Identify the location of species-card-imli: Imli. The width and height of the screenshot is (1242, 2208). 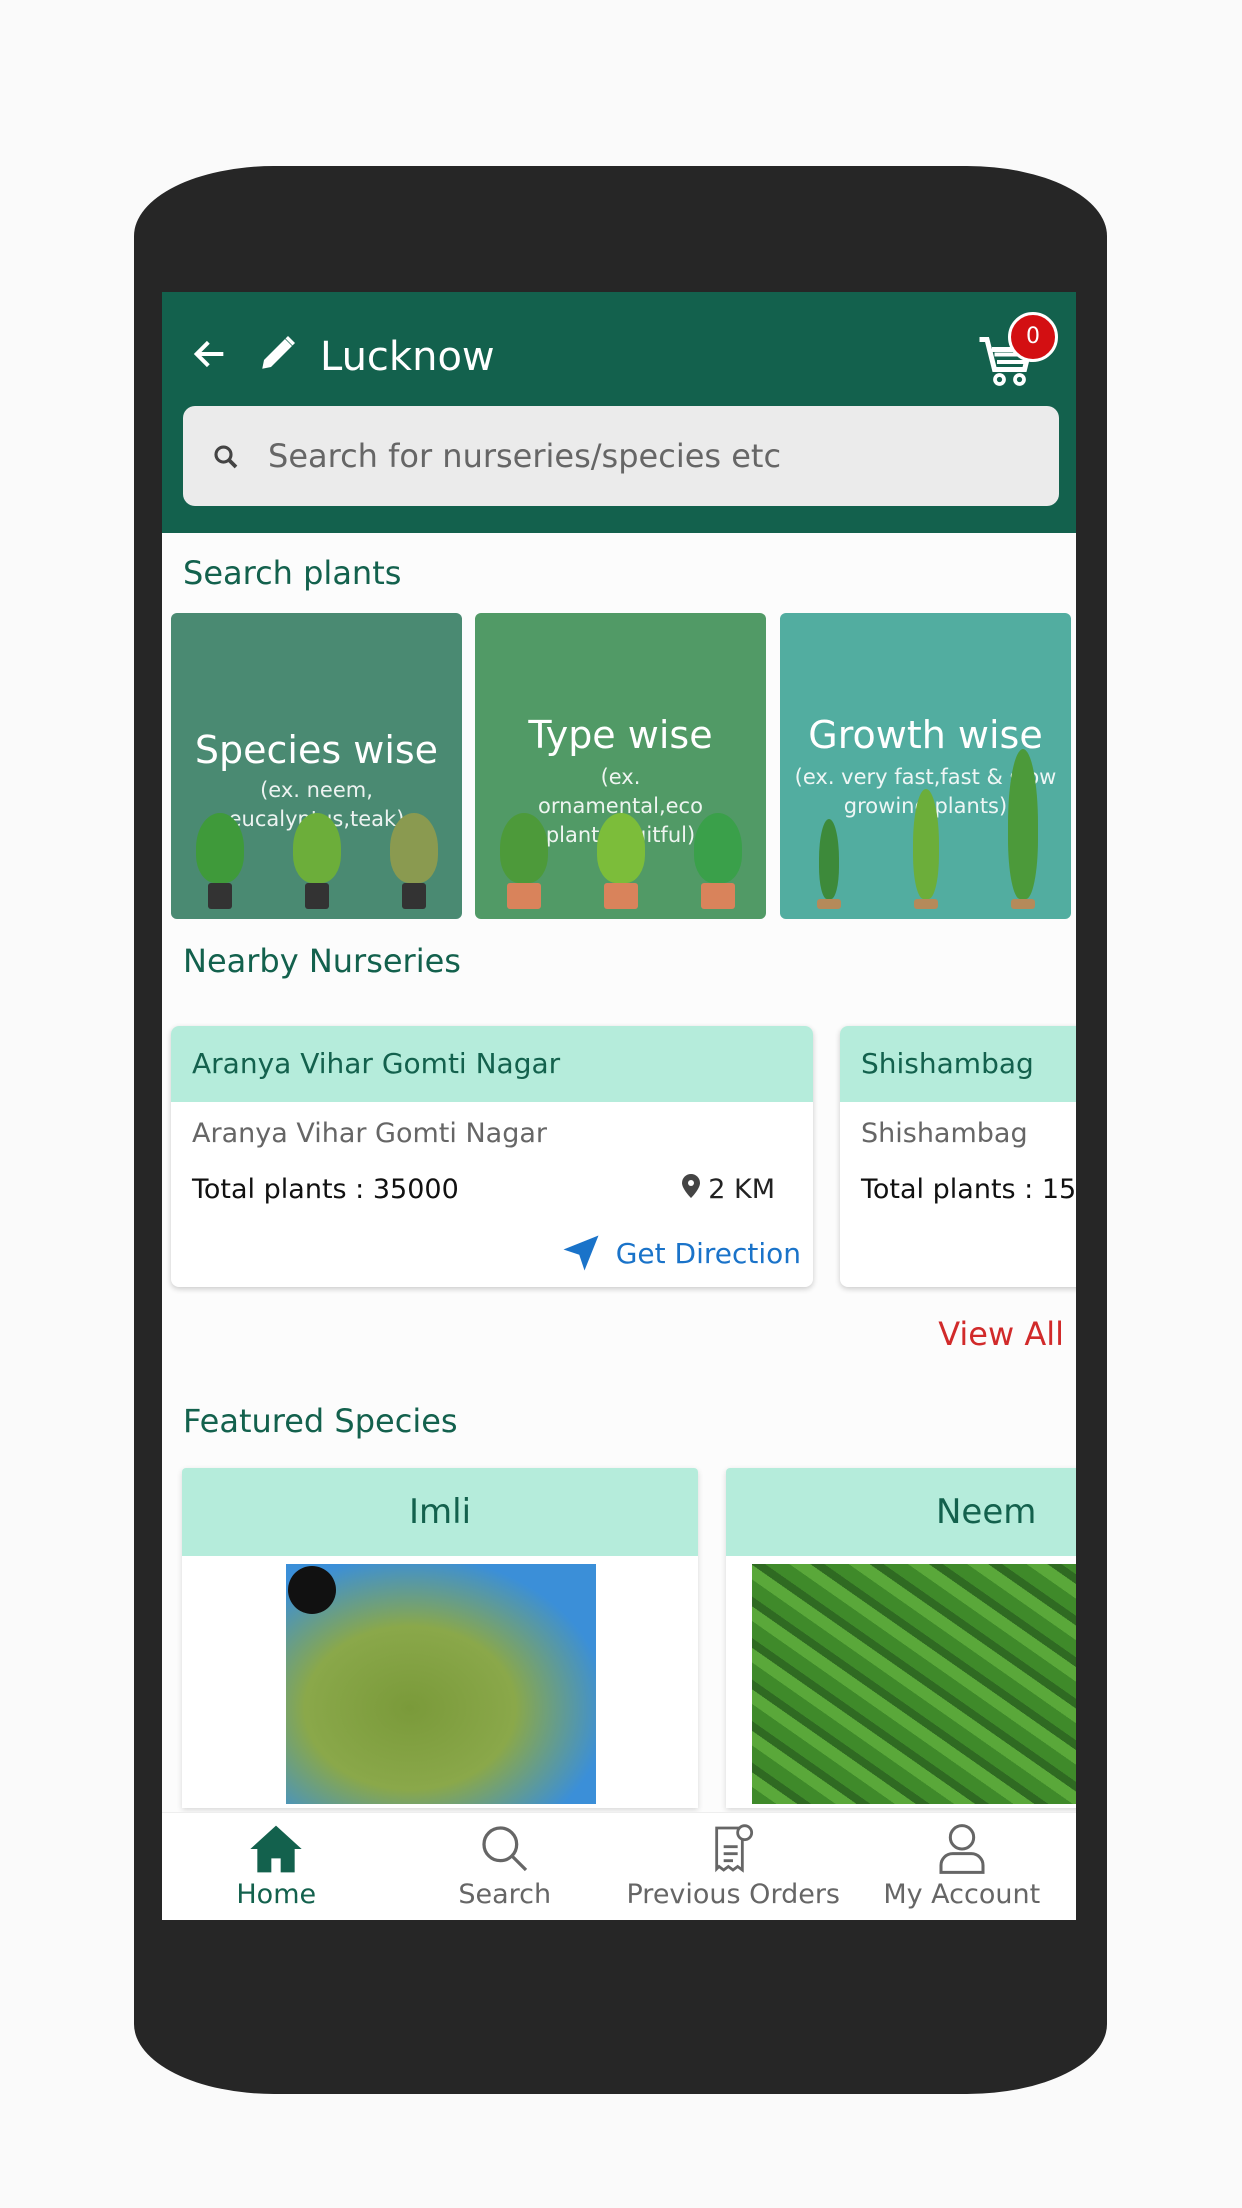
(440, 1638).